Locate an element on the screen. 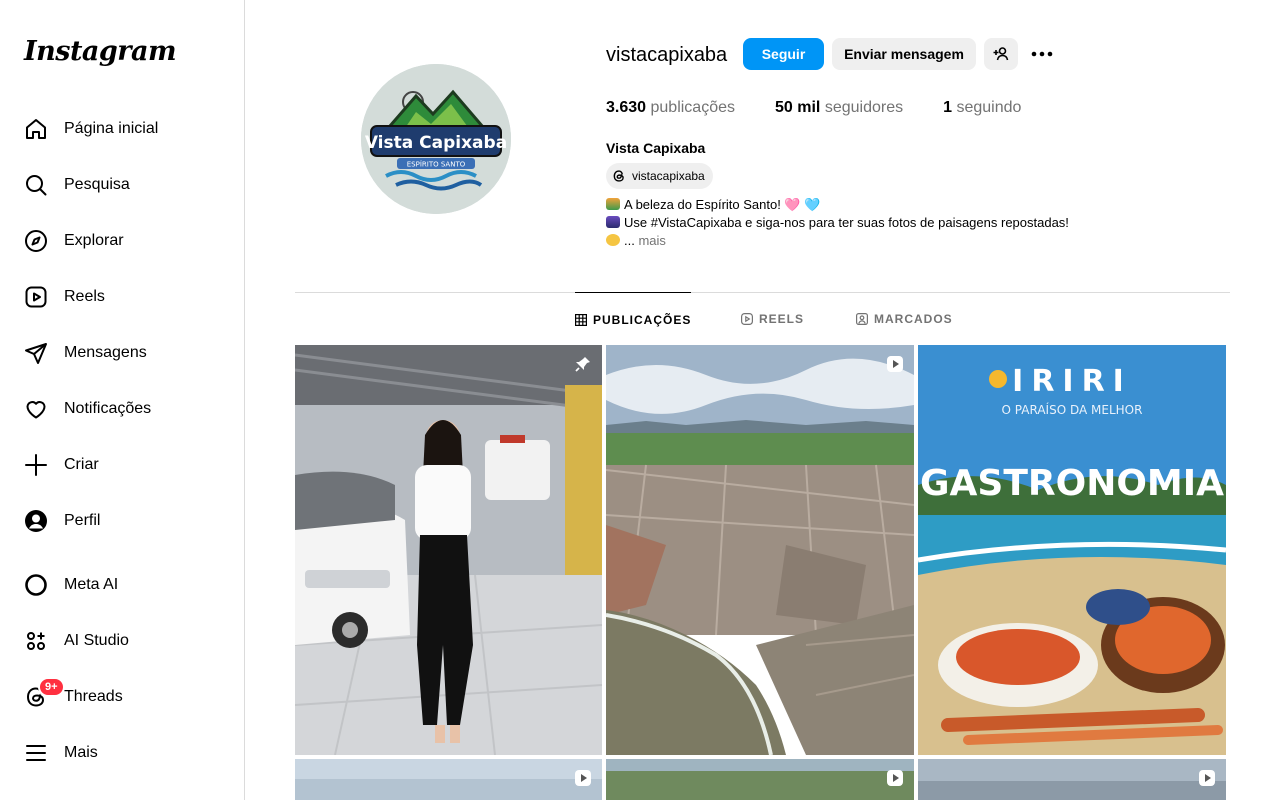 The image size is (1280, 800). sidebar-item-threads: 9+ Threads is located at coordinates (122, 697).